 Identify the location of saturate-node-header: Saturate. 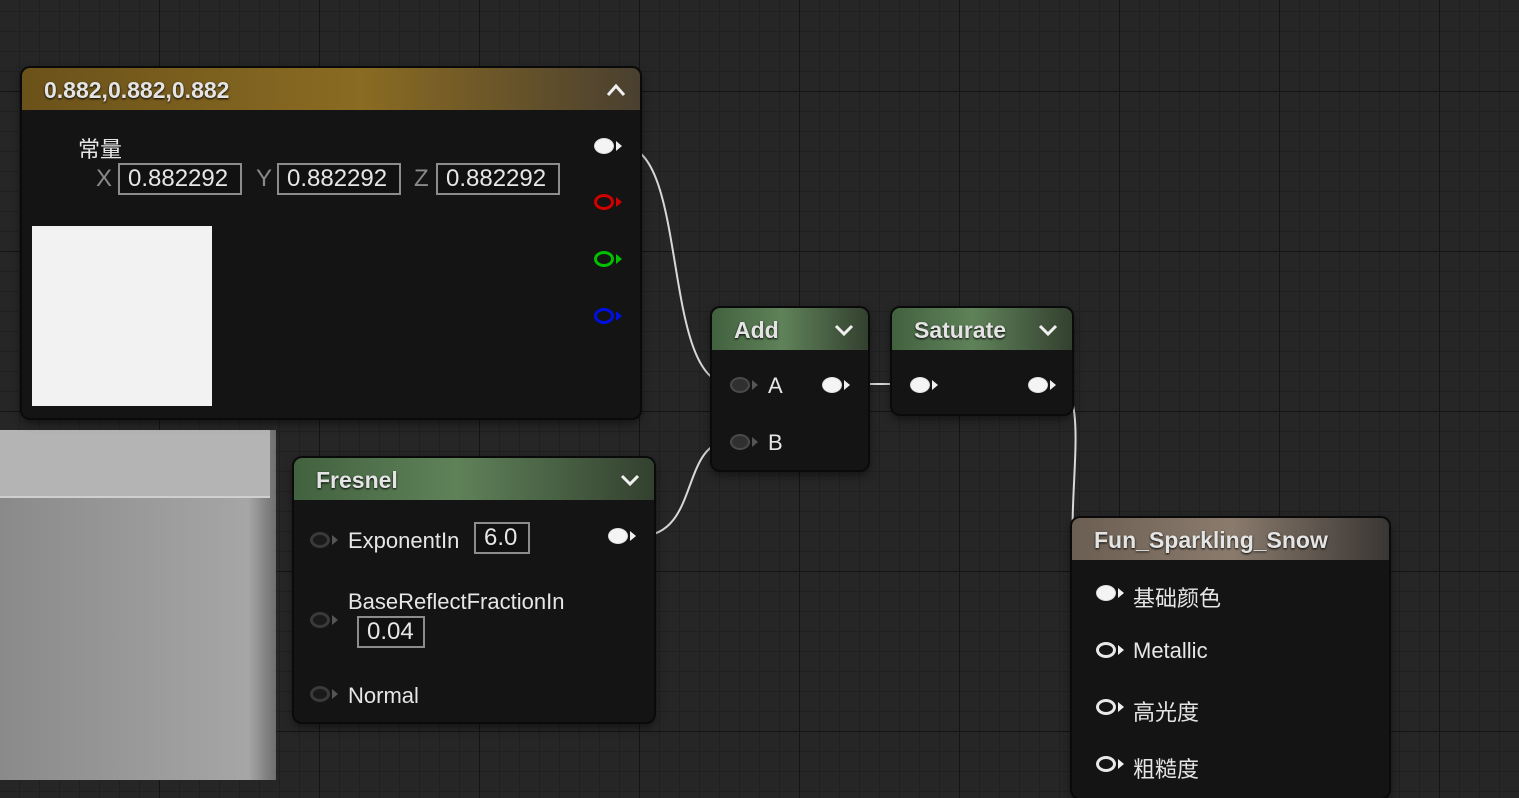
(982, 329).